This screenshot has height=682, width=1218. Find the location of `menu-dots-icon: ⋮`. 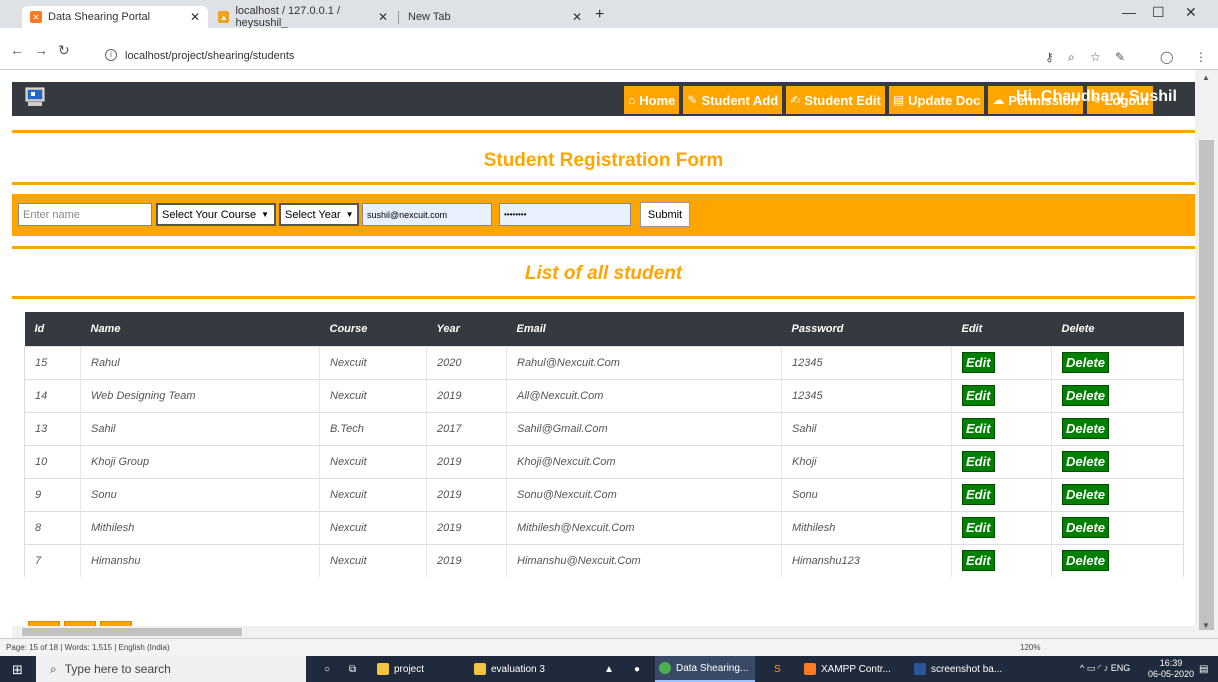

menu-dots-icon: ⋮ is located at coordinates (1201, 57).